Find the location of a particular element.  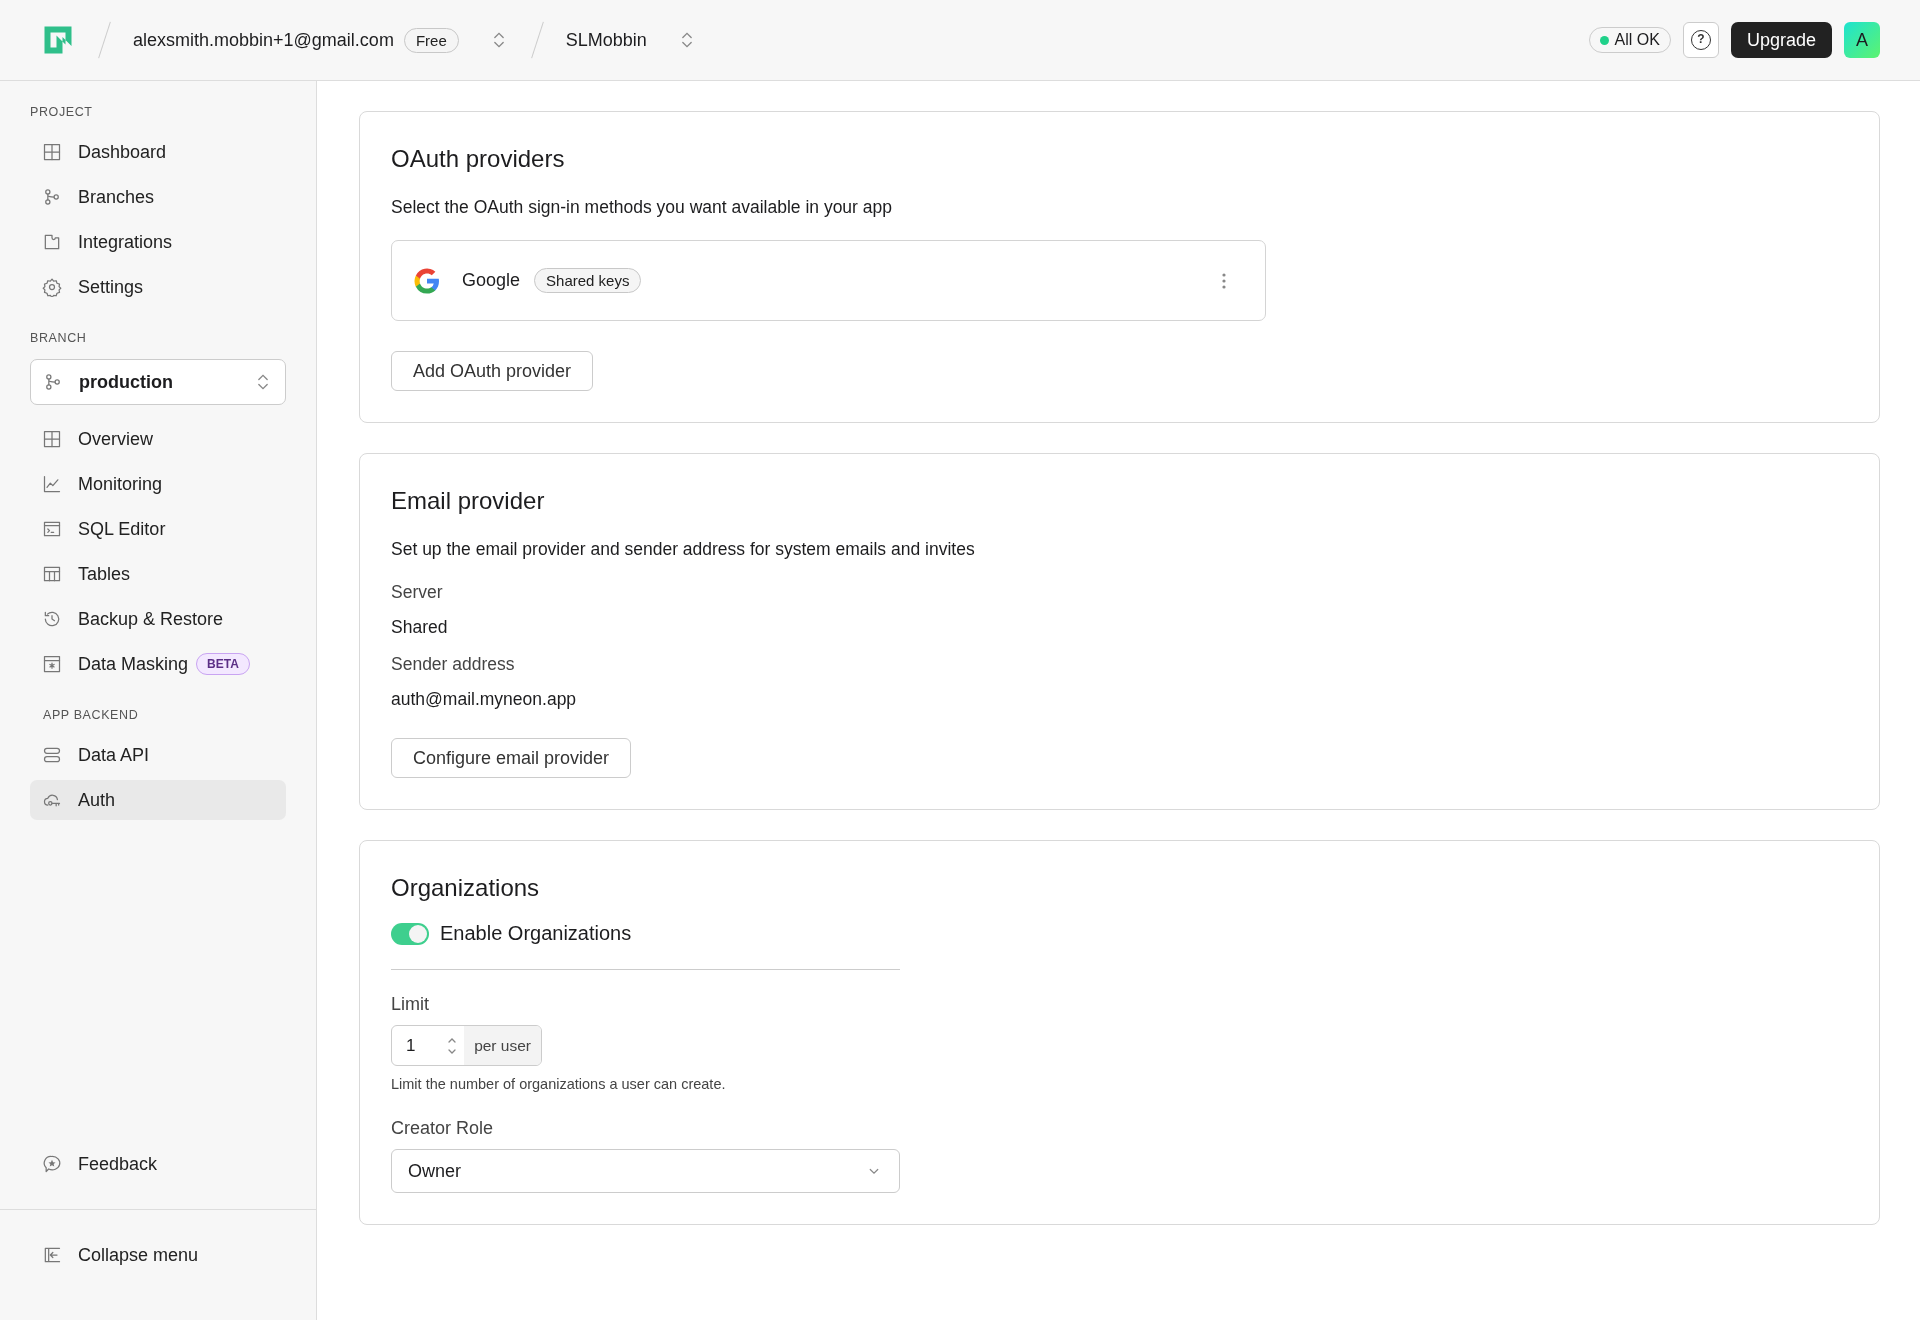

nav-item: Monitoring is located at coordinates (158, 484).